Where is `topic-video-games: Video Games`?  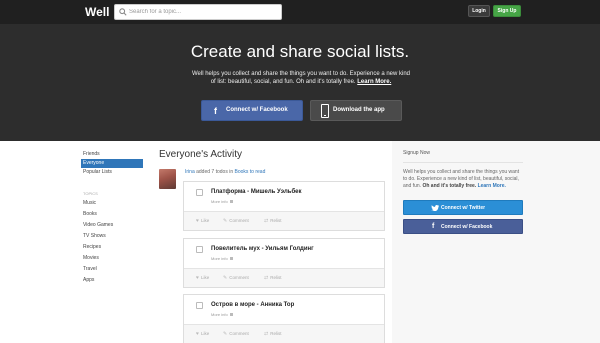 topic-video-games: Video Games is located at coordinates (112, 225).